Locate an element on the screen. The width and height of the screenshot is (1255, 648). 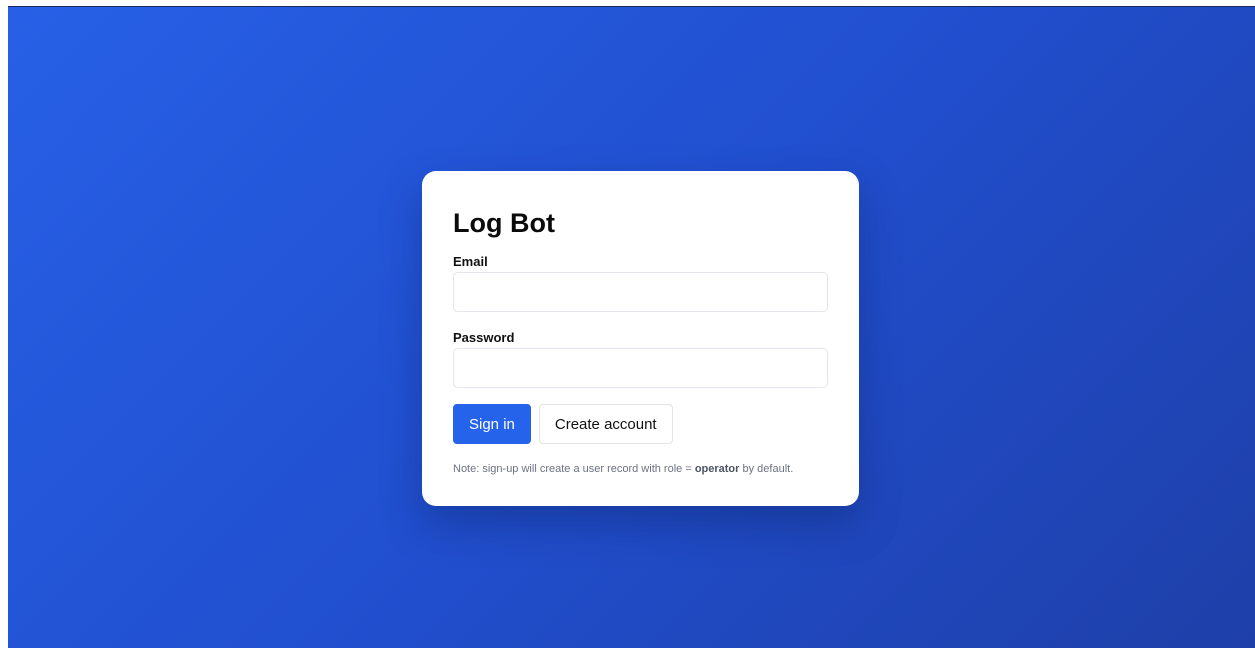
sign-in-button: Sign in is located at coordinates (492, 424).